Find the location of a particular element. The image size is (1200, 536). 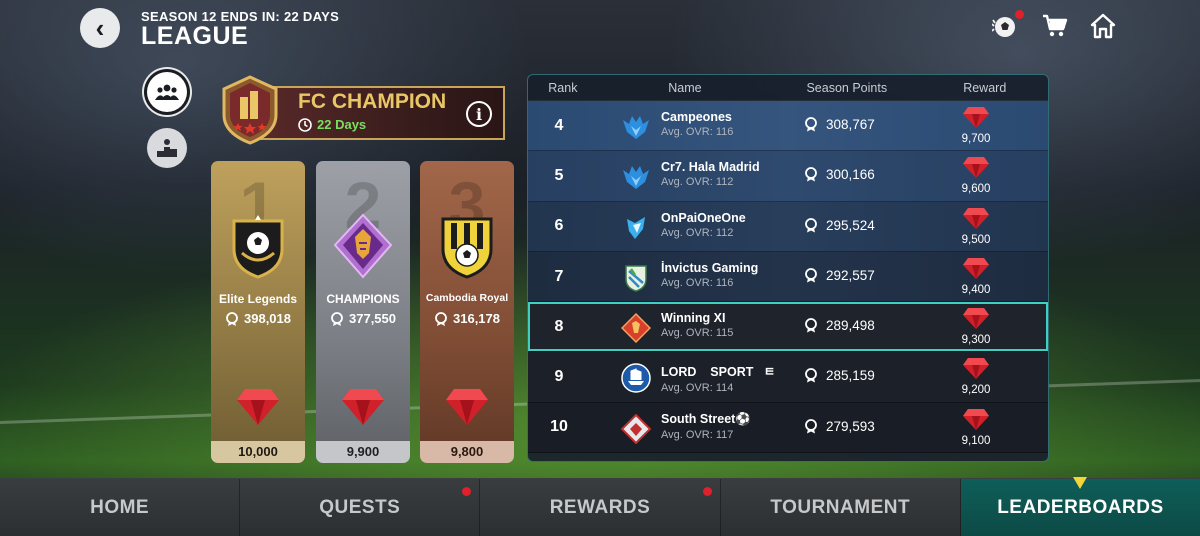

row-reward: 9,600 is located at coordinates (976, 189).